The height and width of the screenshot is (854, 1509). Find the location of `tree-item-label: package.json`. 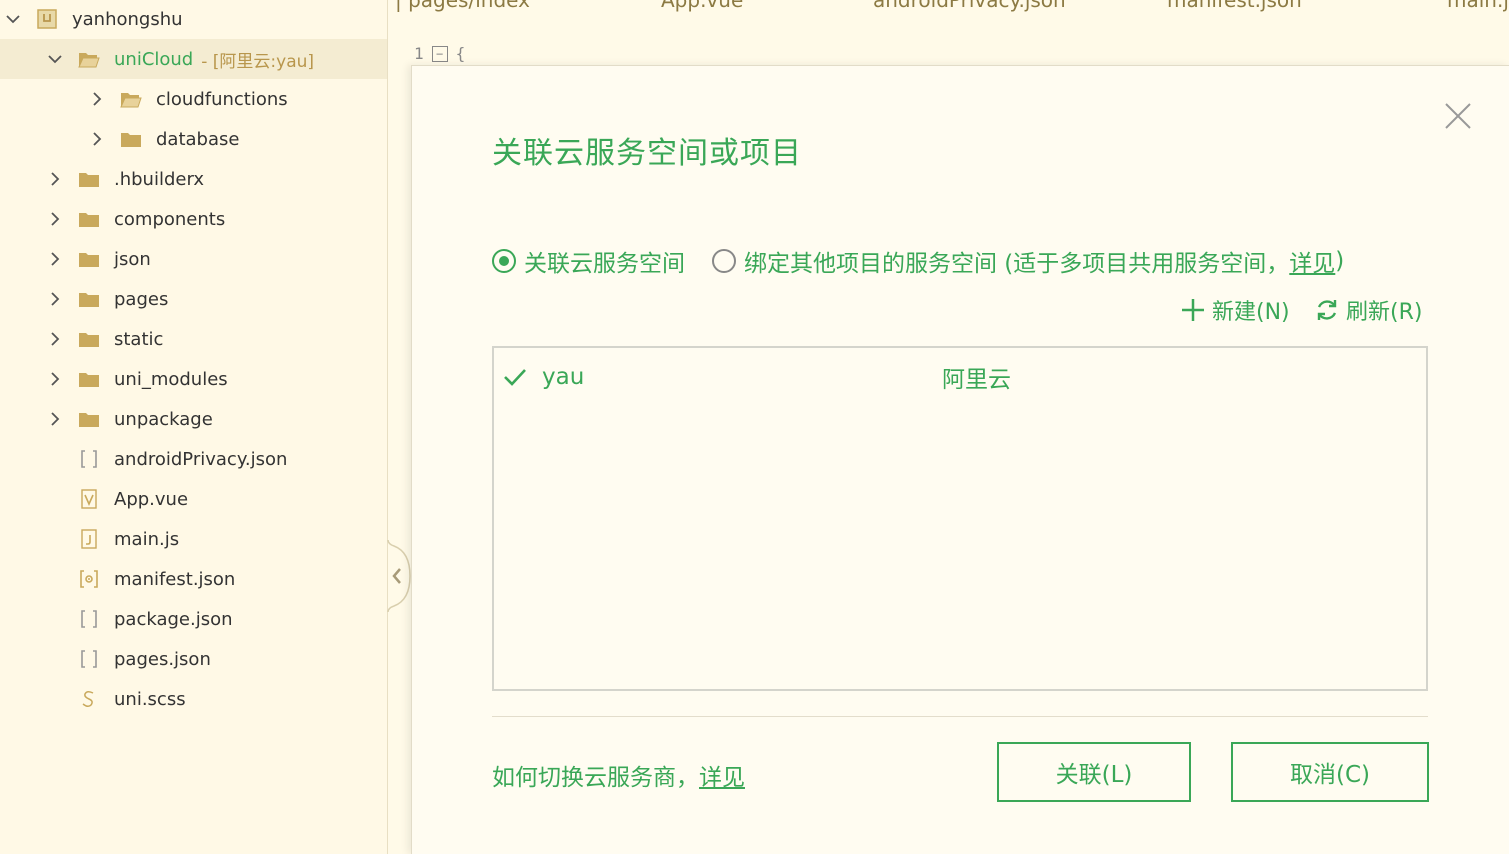

tree-item-label: package.json is located at coordinates (173, 619).